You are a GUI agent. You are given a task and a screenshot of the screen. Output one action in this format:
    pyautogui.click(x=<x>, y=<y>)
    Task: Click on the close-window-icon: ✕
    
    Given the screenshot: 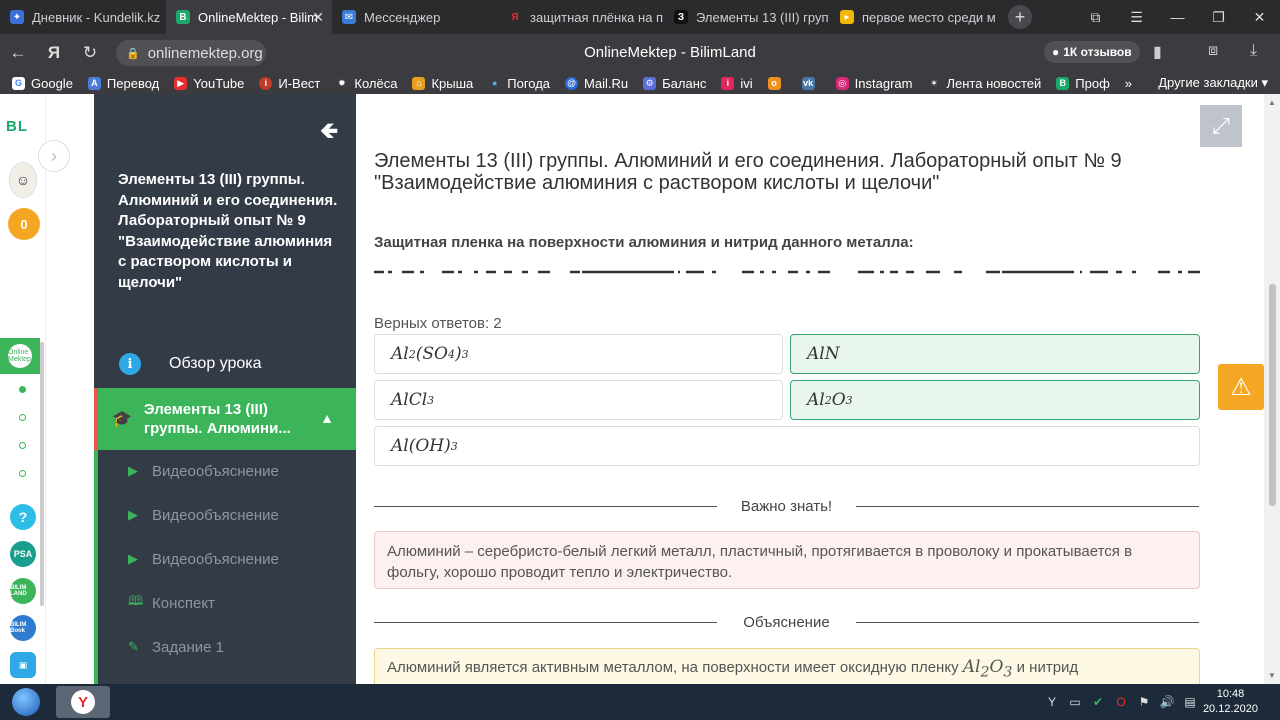 What is the action you would take?
    pyautogui.click(x=1259, y=17)
    